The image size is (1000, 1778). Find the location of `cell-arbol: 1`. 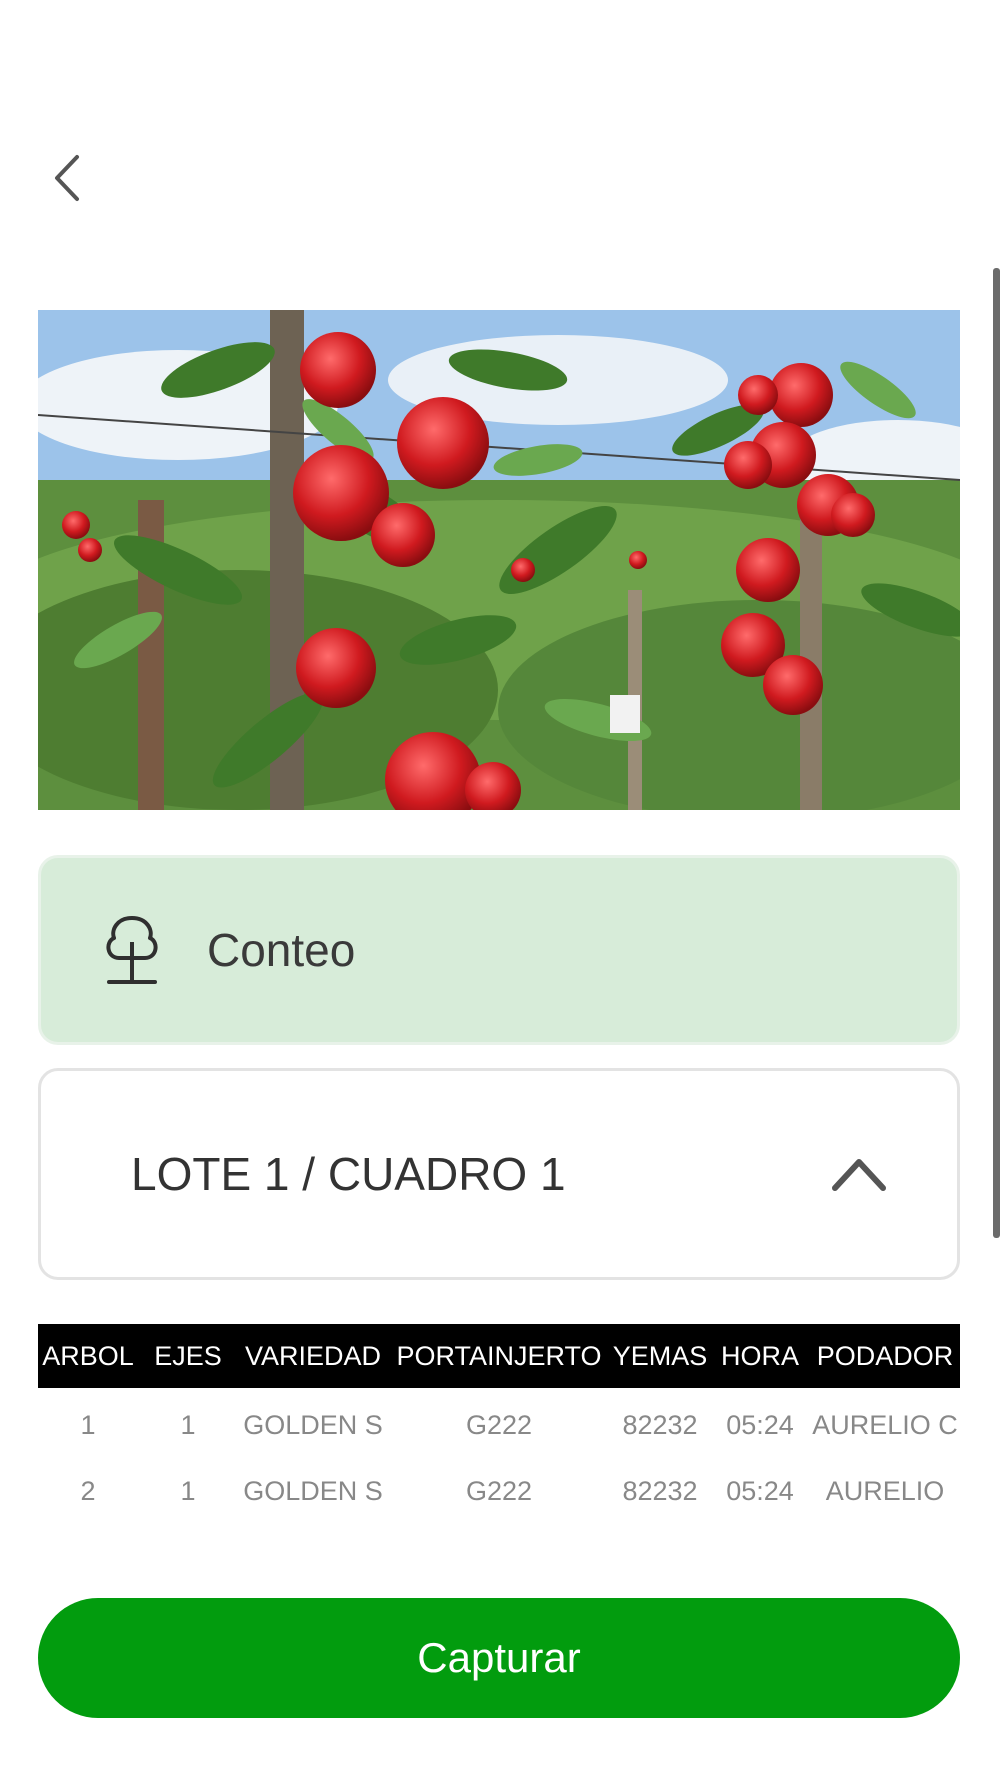

cell-arbol: 1 is located at coordinates (88, 1425).